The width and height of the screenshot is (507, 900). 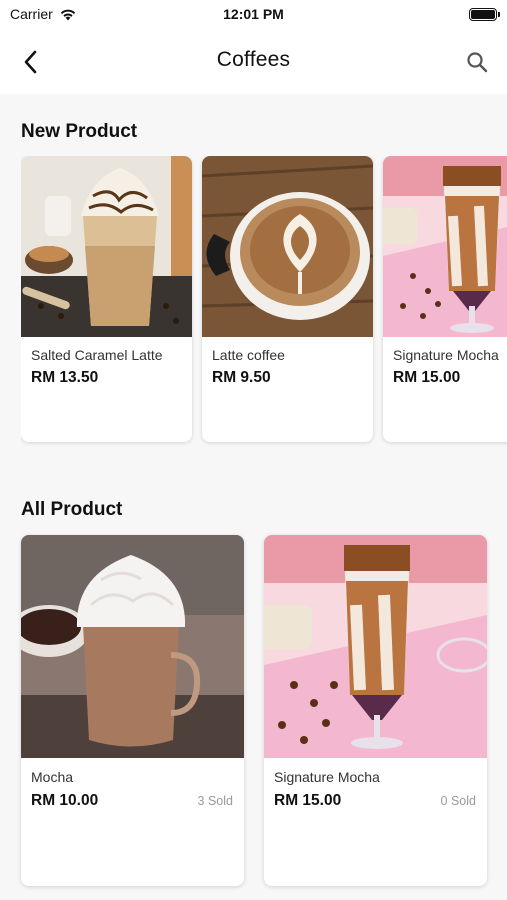 I want to click on all-product-heading: All Product, so click(x=72, y=509).